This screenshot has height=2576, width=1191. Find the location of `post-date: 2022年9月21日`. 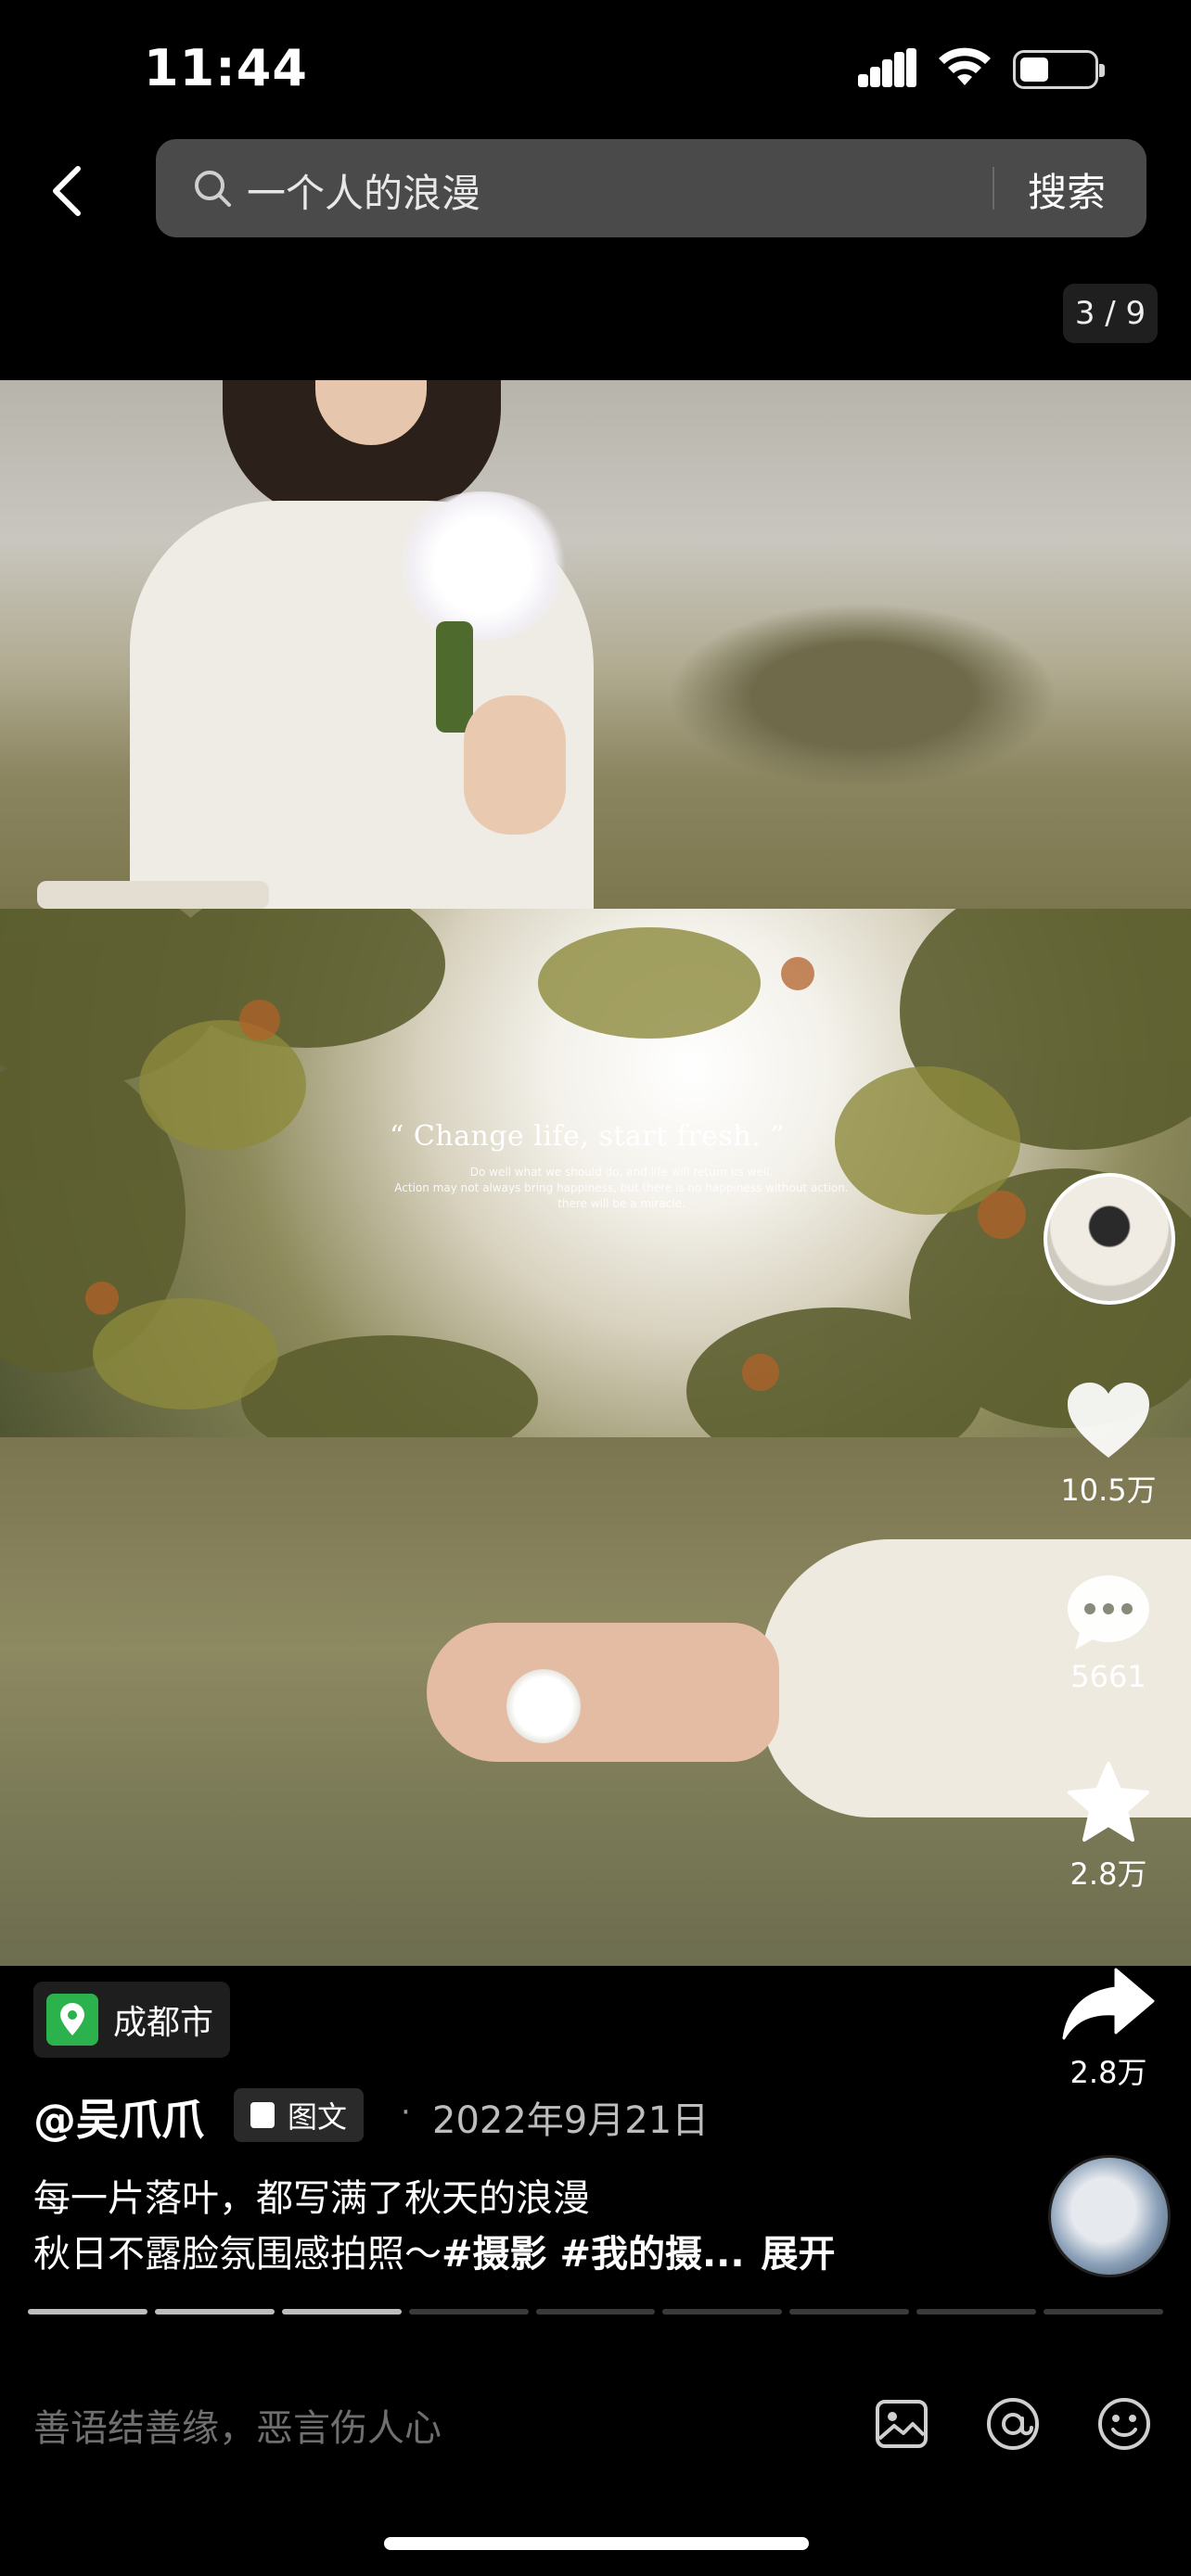

post-date: 2022年9月21日 is located at coordinates (571, 2120).